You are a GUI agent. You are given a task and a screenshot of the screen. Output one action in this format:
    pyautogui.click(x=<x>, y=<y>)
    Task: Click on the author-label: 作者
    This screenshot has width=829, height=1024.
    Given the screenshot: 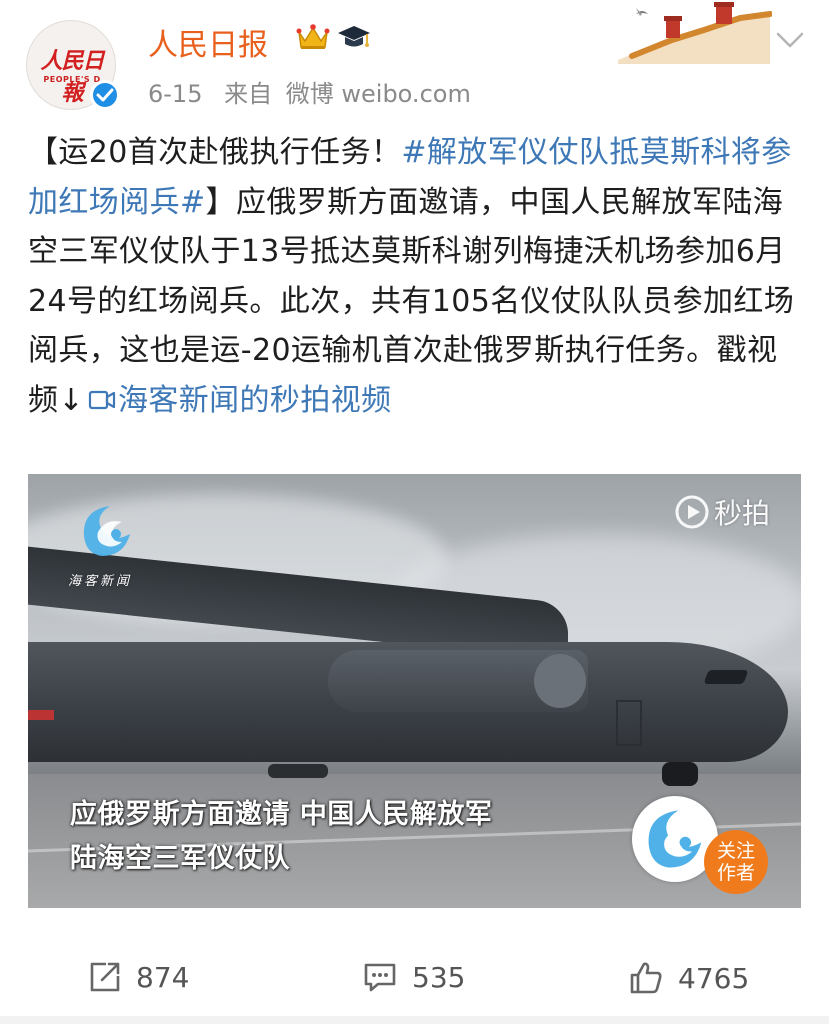 What is the action you would take?
    pyautogui.click(x=735, y=873)
    